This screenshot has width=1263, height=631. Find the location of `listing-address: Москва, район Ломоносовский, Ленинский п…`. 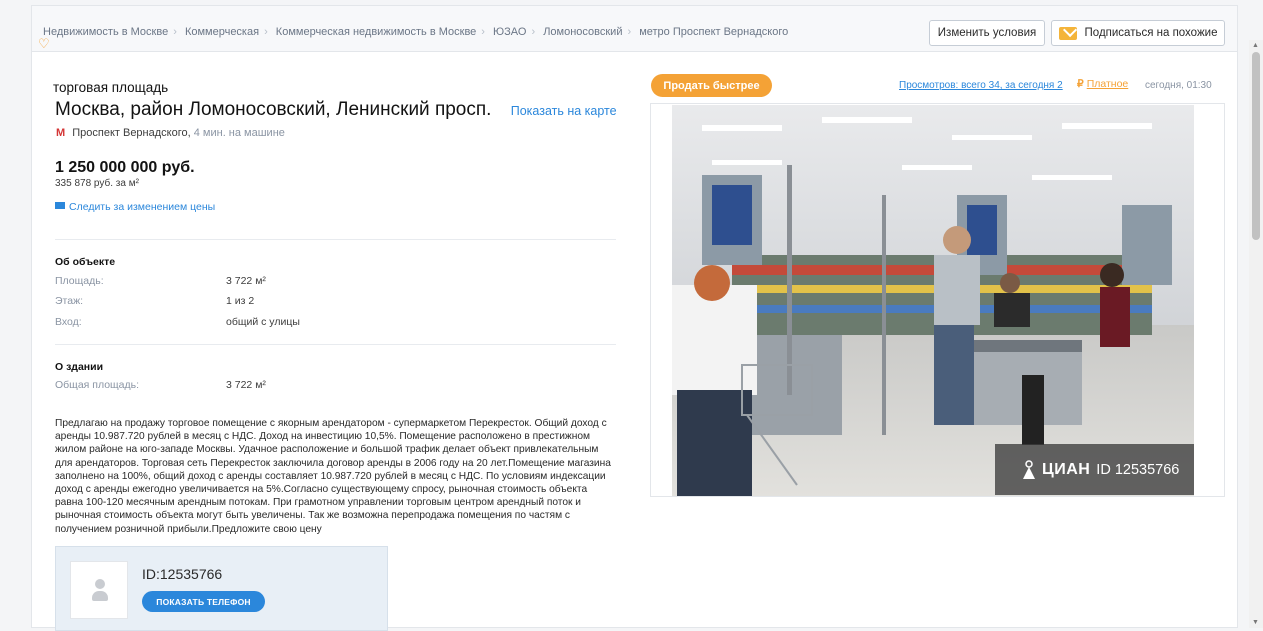

listing-address: Москва, район Ломоносовский, Ленинский п… is located at coordinates (336, 110).